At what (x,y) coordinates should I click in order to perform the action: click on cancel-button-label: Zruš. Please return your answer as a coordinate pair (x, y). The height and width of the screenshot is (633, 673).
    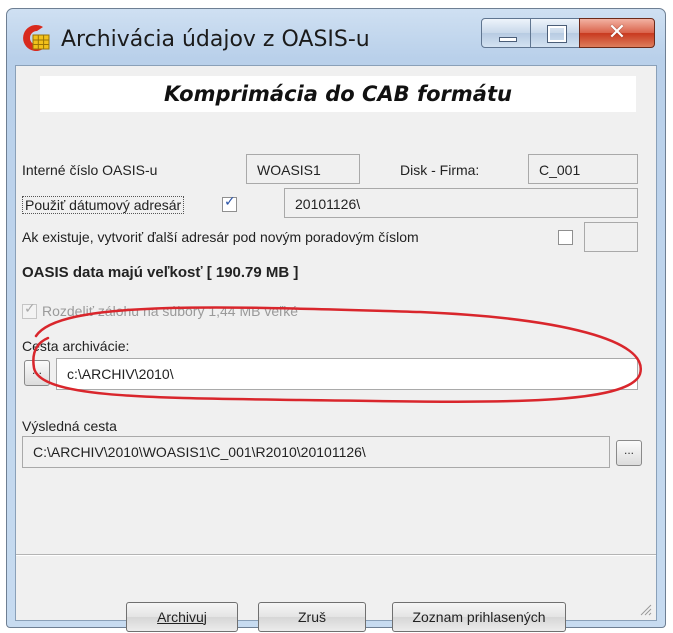
    Looking at the image, I should click on (312, 617).